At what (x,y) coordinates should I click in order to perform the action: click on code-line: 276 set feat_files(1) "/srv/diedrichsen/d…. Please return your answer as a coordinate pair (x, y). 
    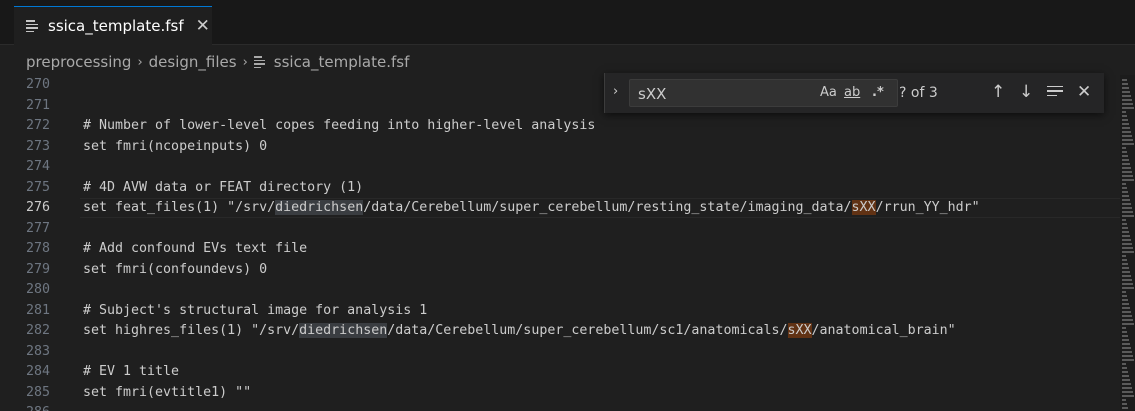
    Looking at the image, I should click on (560, 208).